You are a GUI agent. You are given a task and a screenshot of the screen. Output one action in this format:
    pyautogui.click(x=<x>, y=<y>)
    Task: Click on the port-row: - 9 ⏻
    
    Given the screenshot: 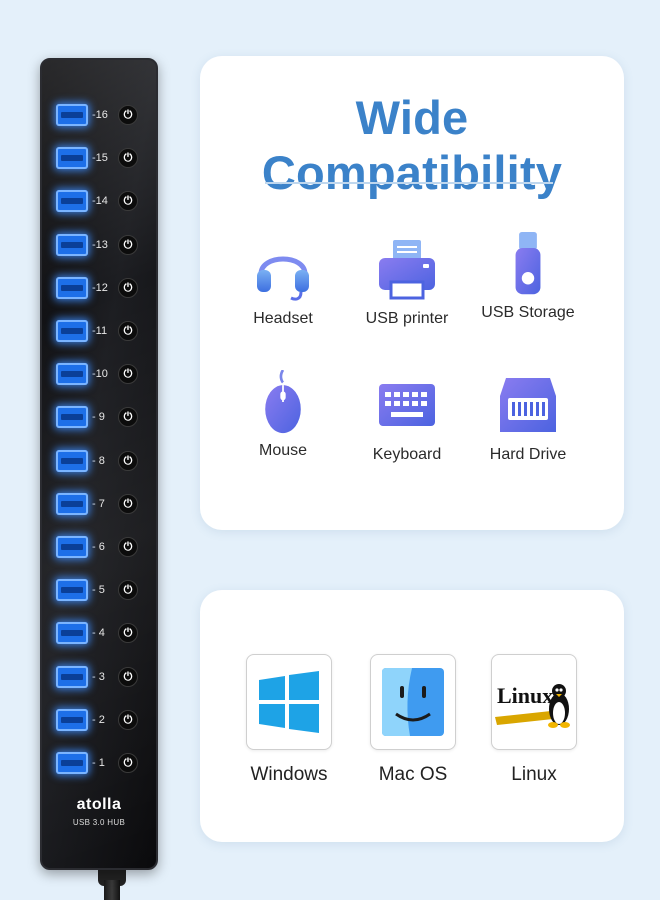 What is the action you would take?
    pyautogui.click(x=102, y=417)
    